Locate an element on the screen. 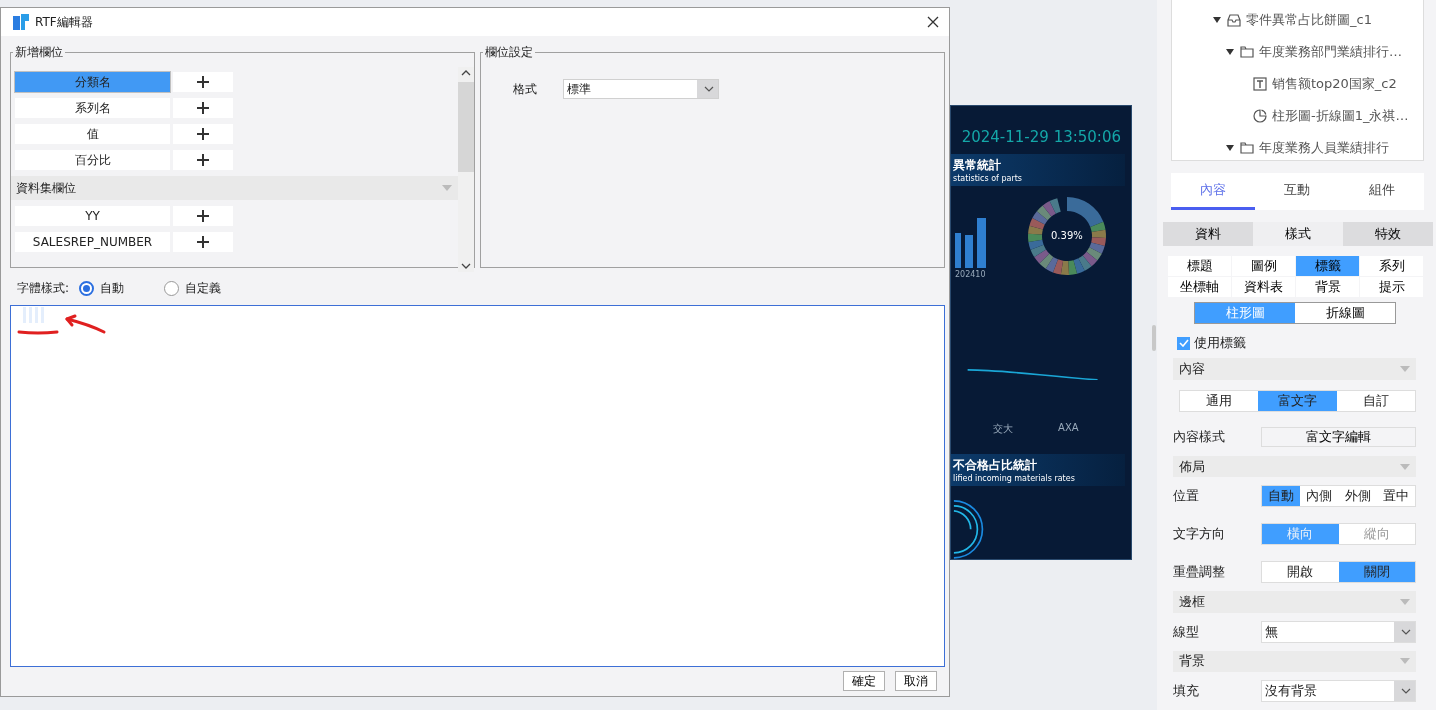 This screenshot has width=1436, height=710. chart-type-toggle: 折線圖 is located at coordinates (1345, 313).